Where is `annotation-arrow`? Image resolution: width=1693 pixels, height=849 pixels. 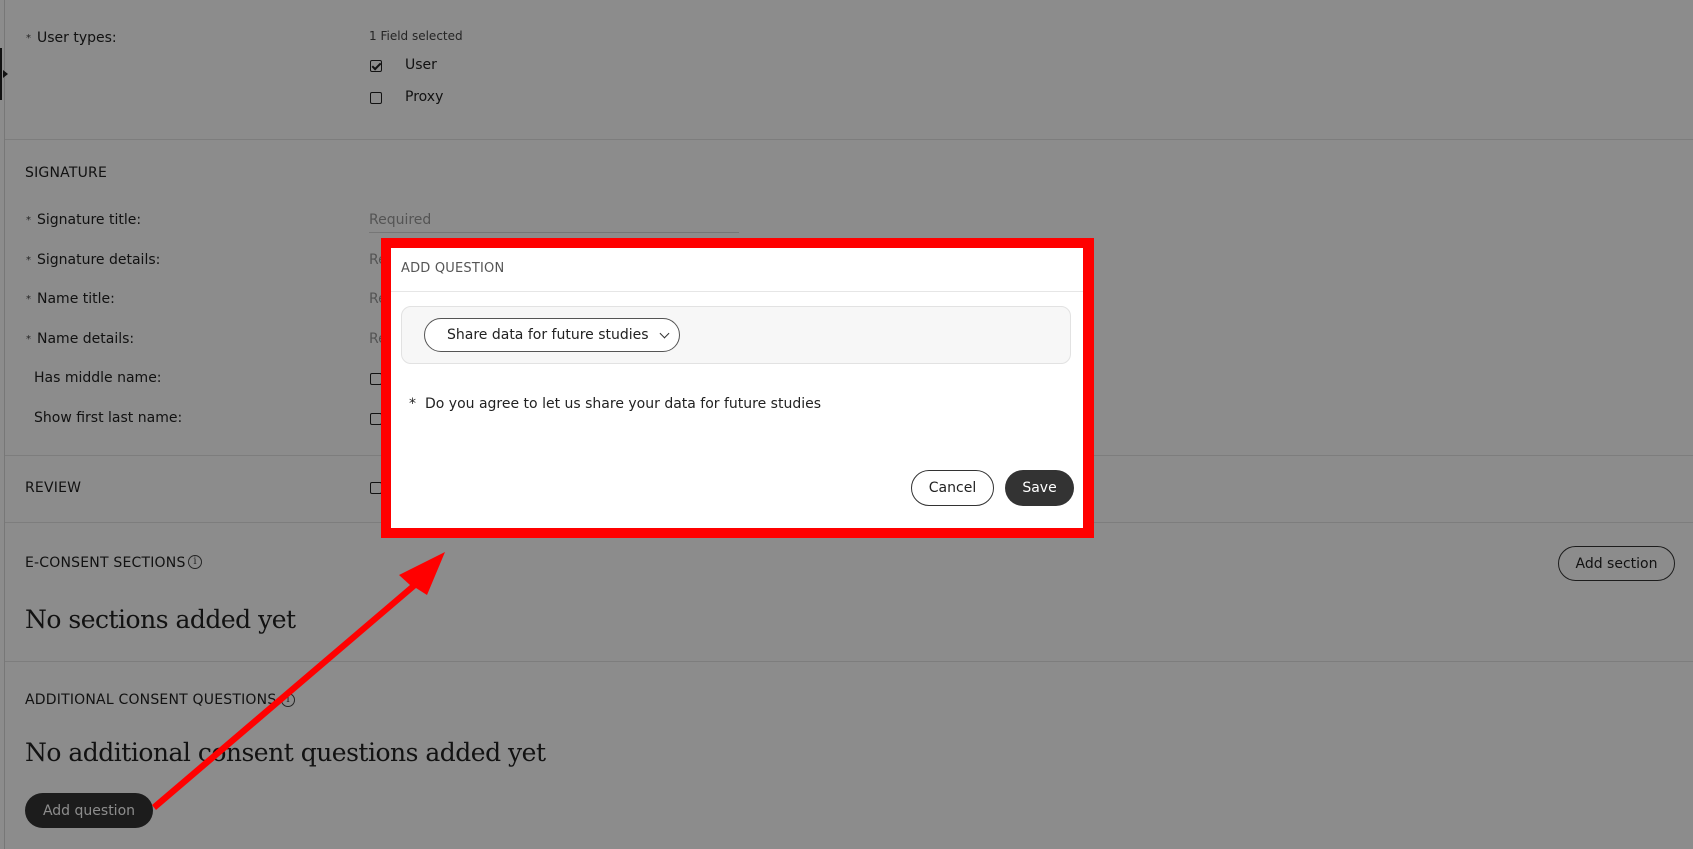 annotation-arrow is located at coordinates (298, 681).